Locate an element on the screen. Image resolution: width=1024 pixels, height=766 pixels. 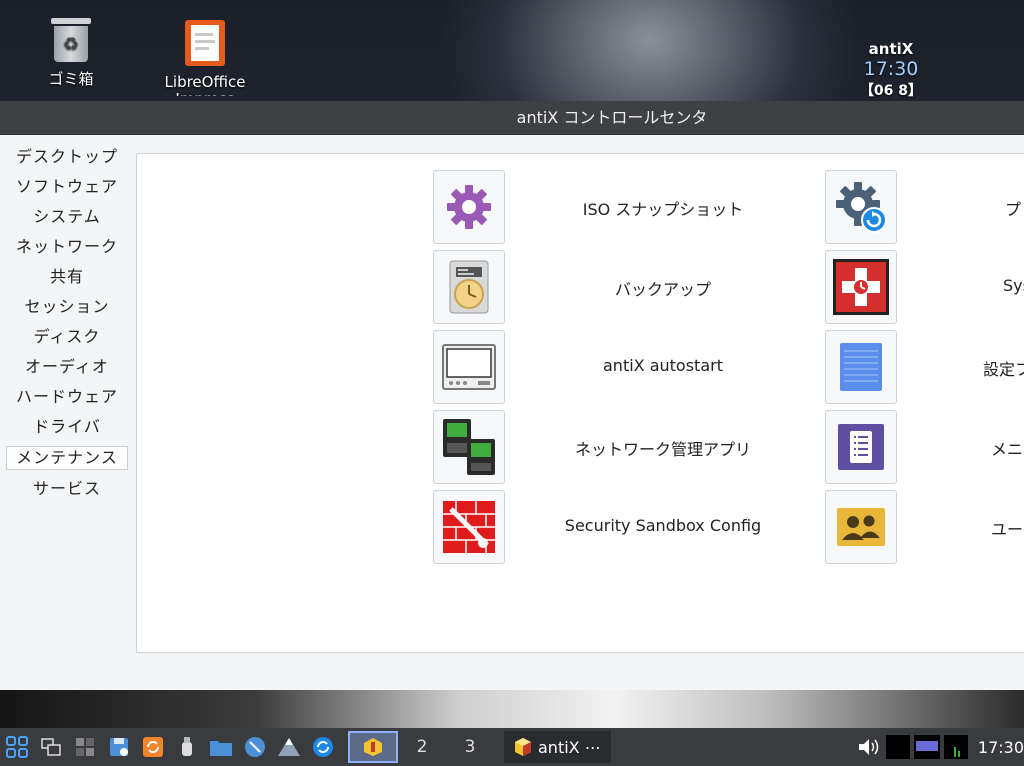
network-monitor-graph is located at coordinates (926, 747).